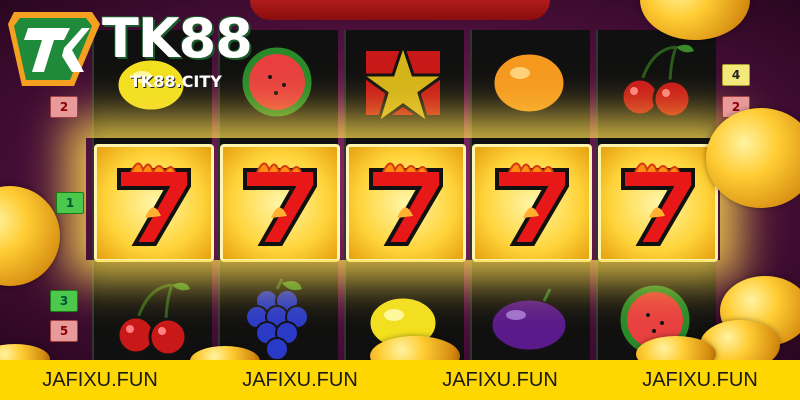  I want to click on reel-3-seven-symbol-icon, so click(406, 203).